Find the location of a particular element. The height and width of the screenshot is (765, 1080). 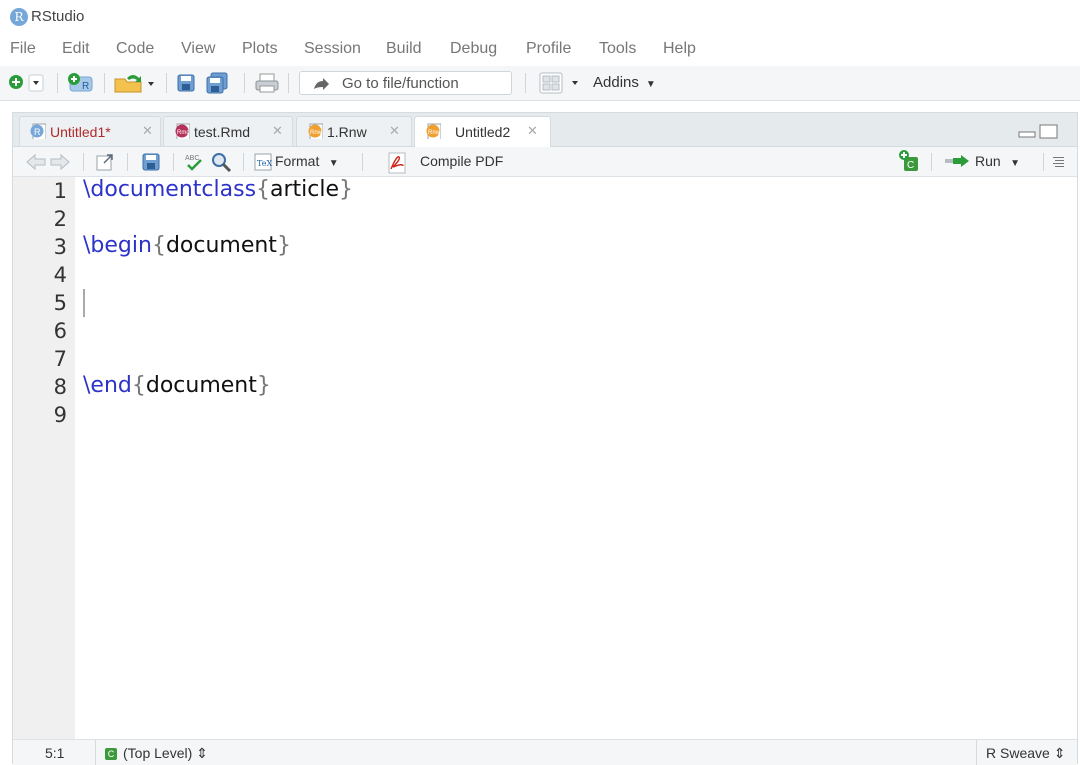

save-all-icon is located at coordinates (218, 83).